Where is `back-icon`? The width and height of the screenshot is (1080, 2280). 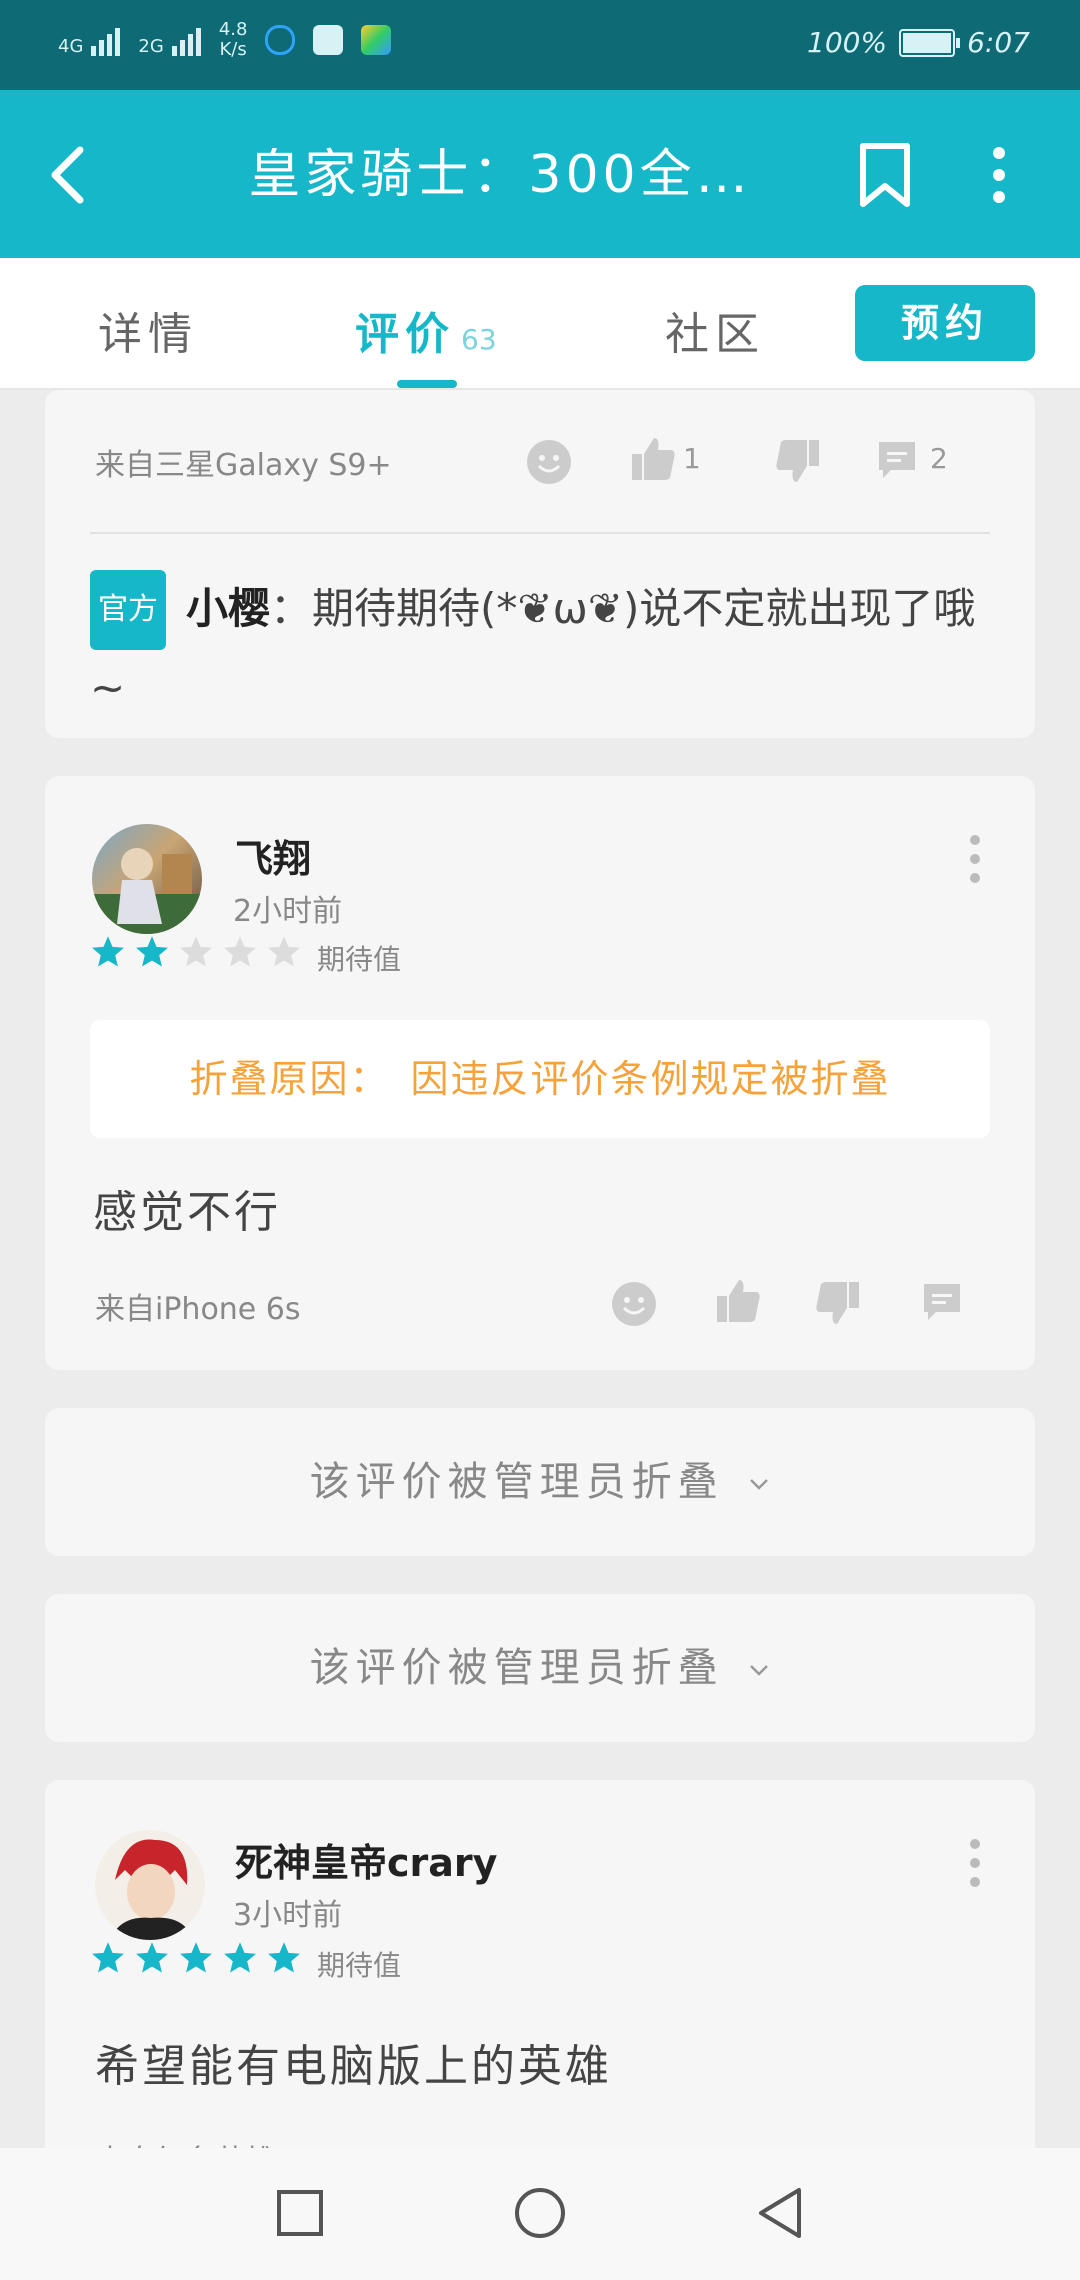
back-icon is located at coordinates (780, 2213).